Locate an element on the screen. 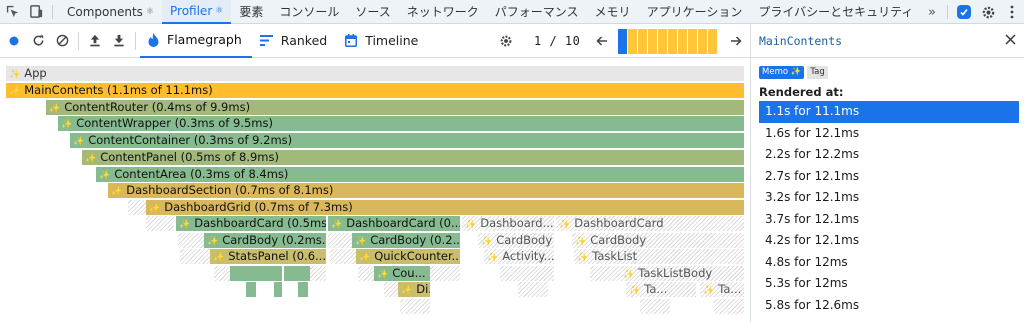 This screenshot has width=1024, height=322. flame-node: ✨ ContentWrapper (0.3ms of 9.5ms) is located at coordinates (401, 124).